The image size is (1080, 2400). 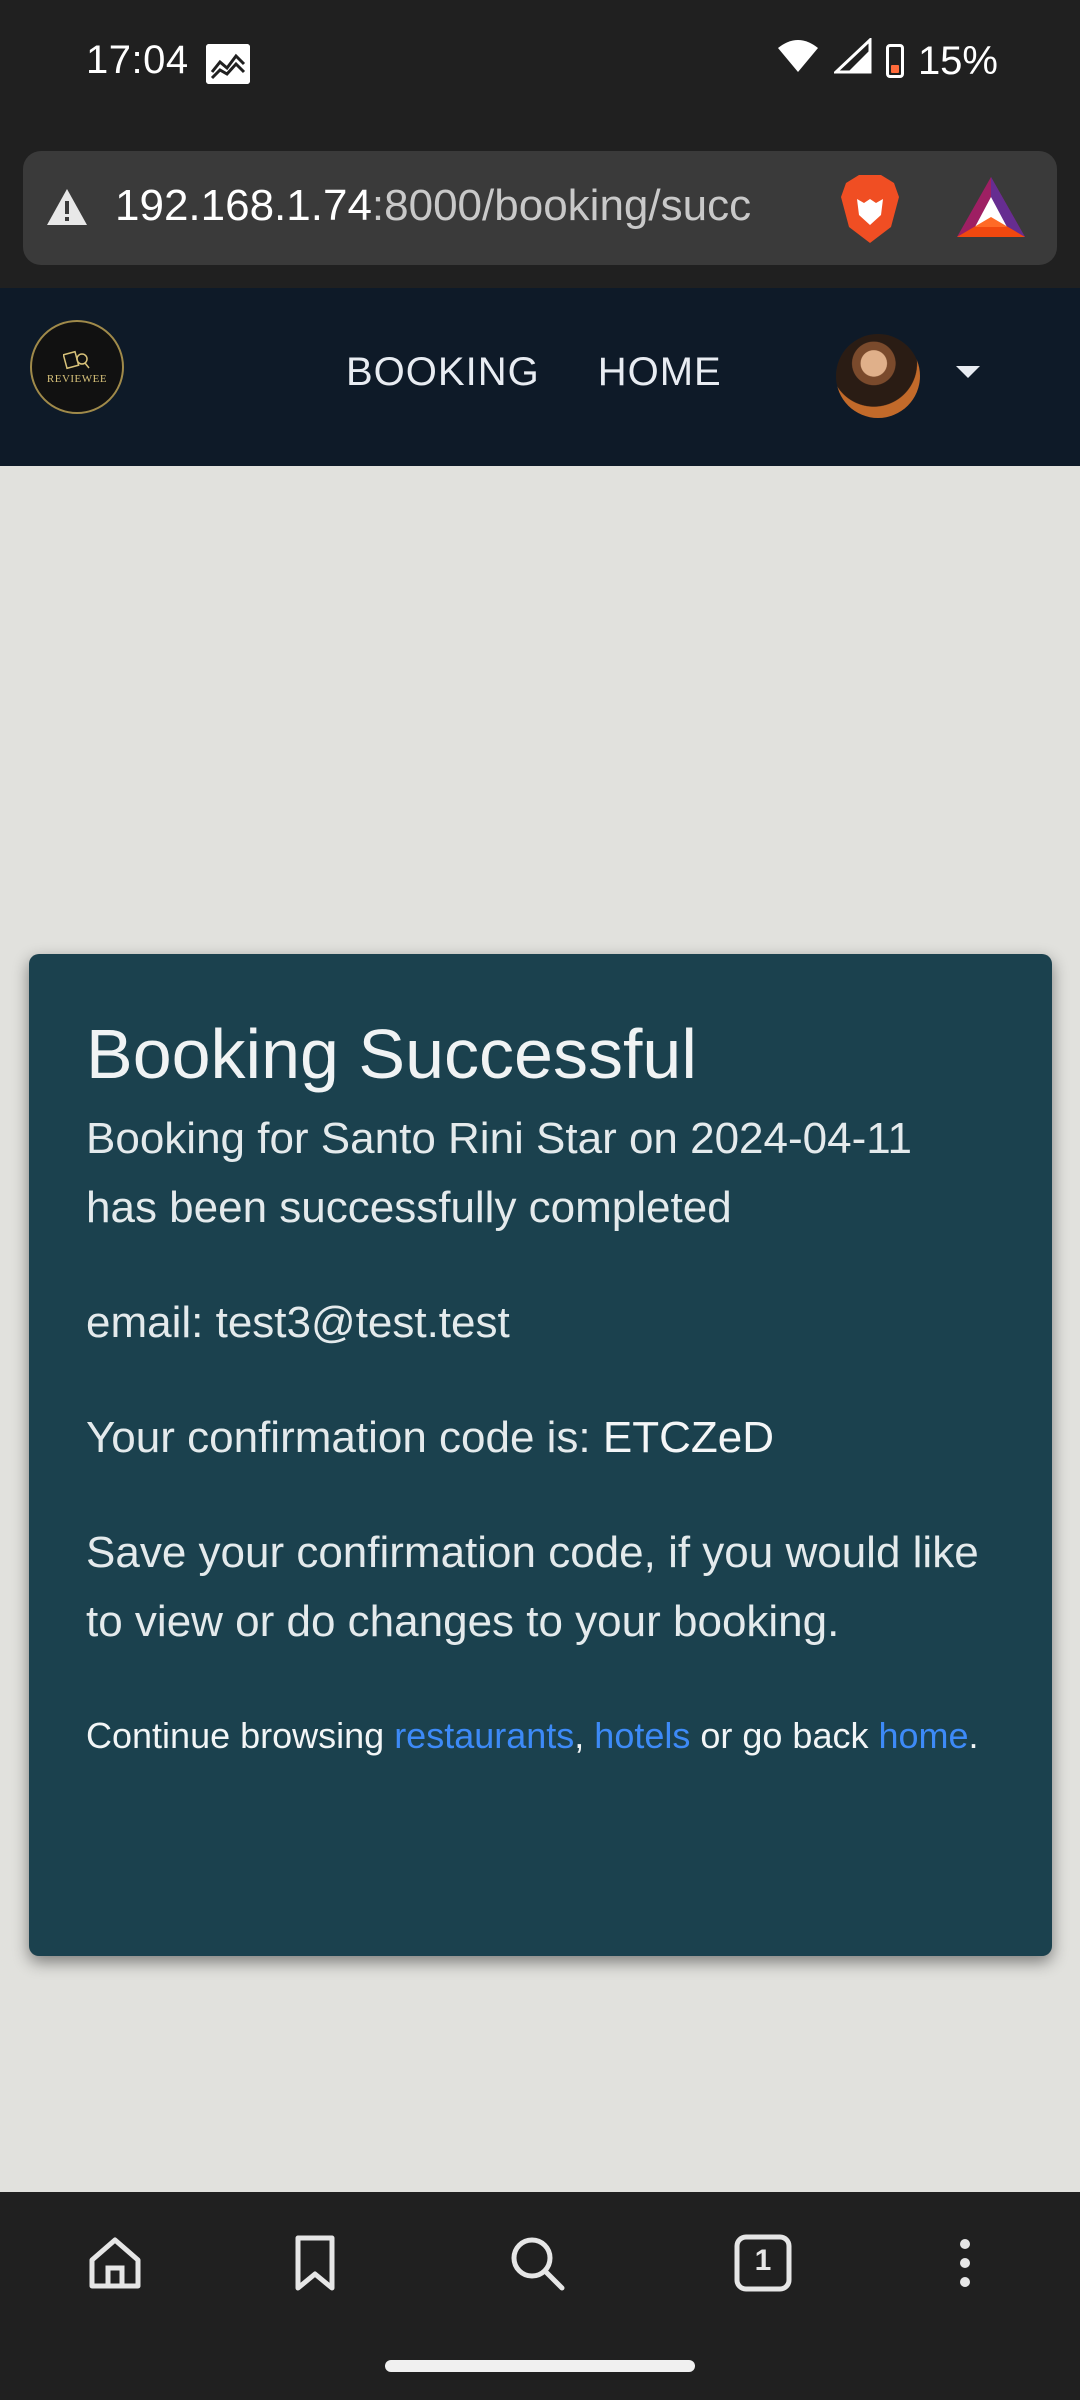 I want to click on tabs-icon: 1, so click(x=763, y=2263).